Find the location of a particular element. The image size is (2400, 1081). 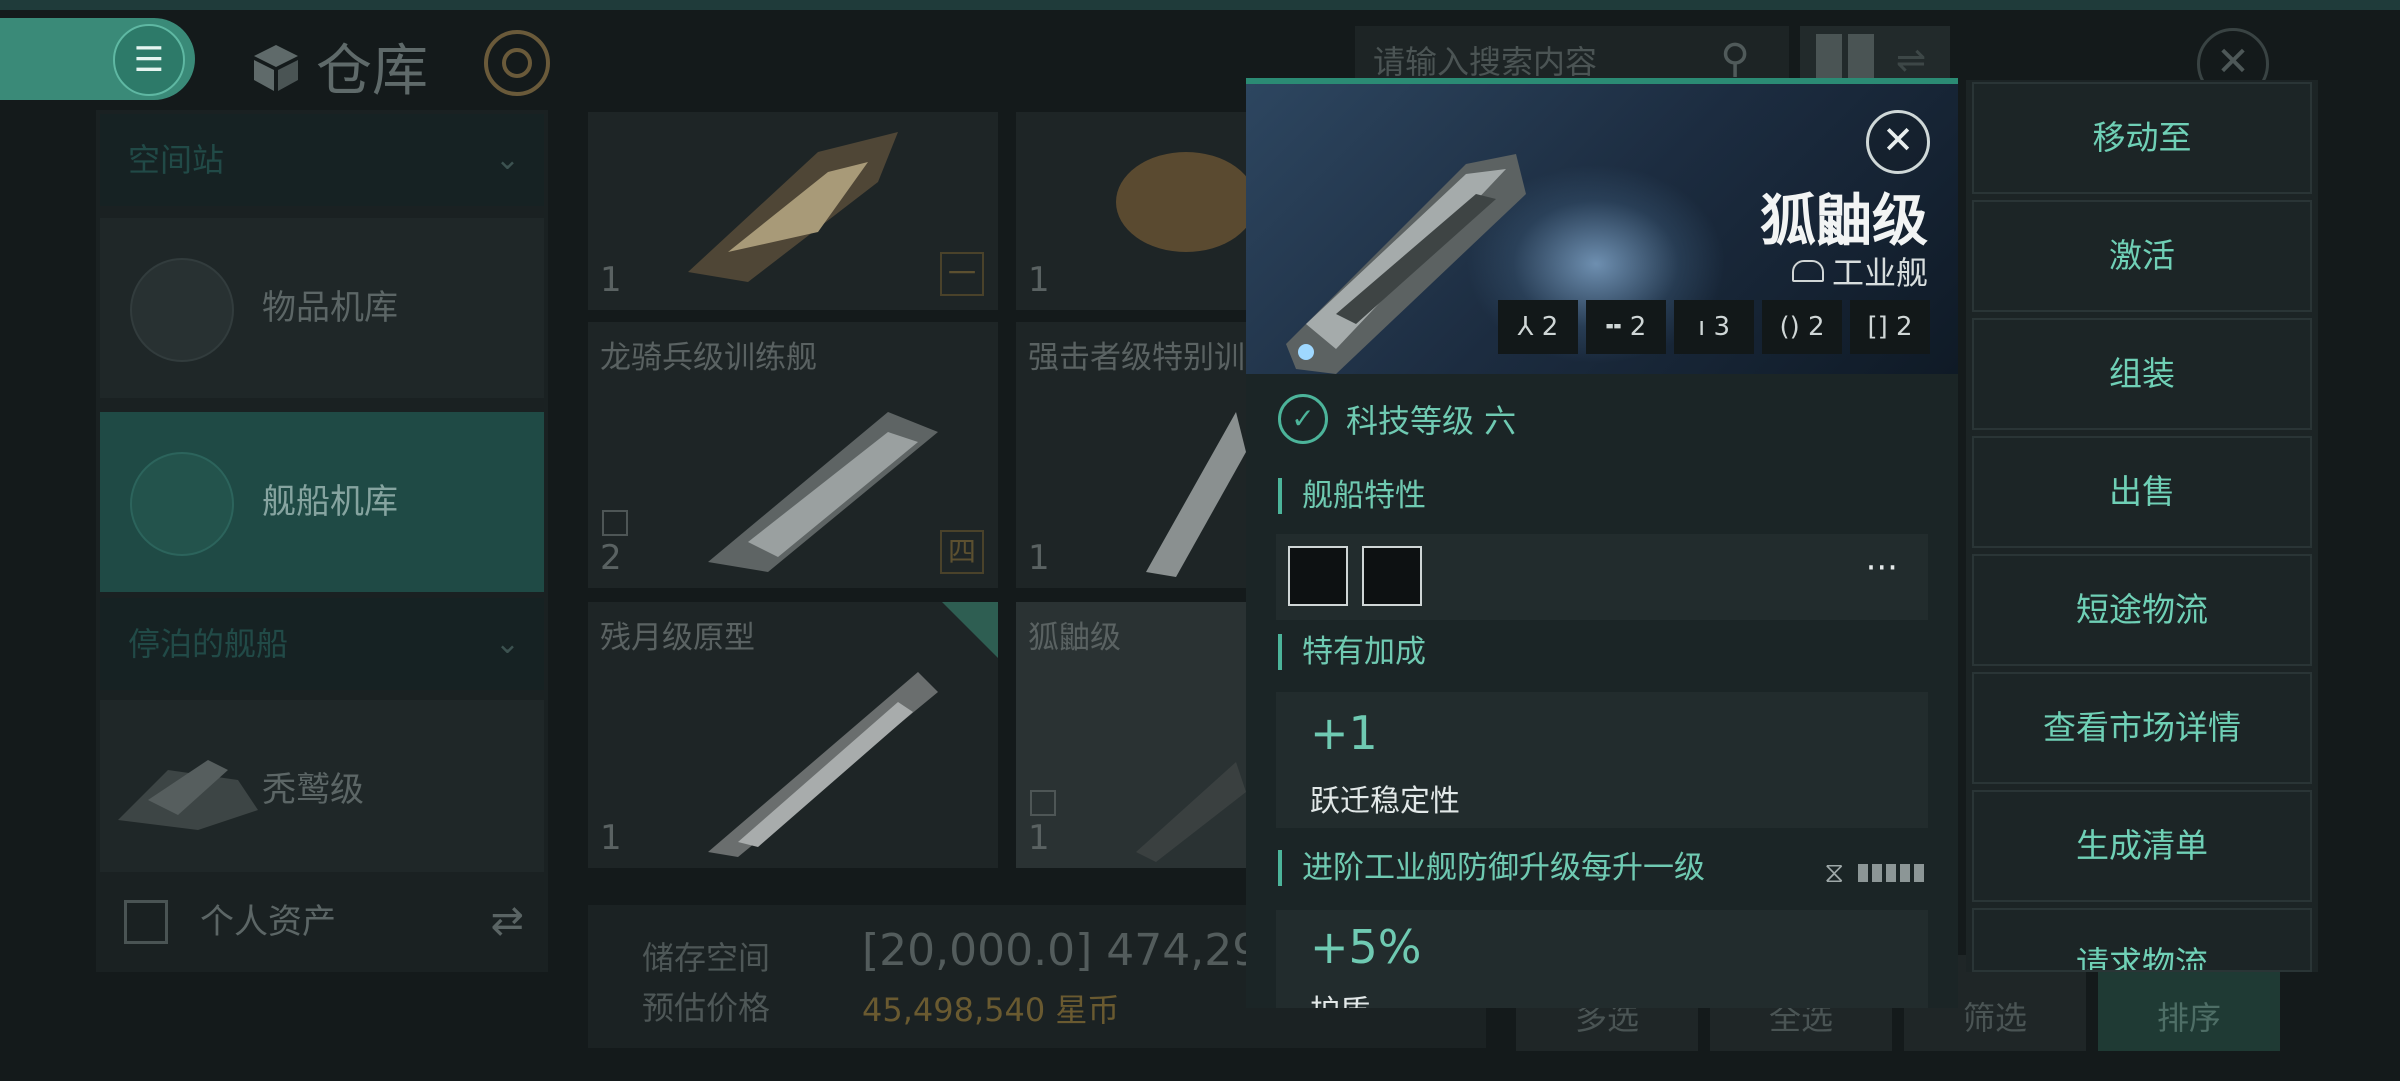

action-menu: 移动至 激活 组装 出售 短途物流 查看市场详情 生成清单 请求物流 is located at coordinates (2142, 526).